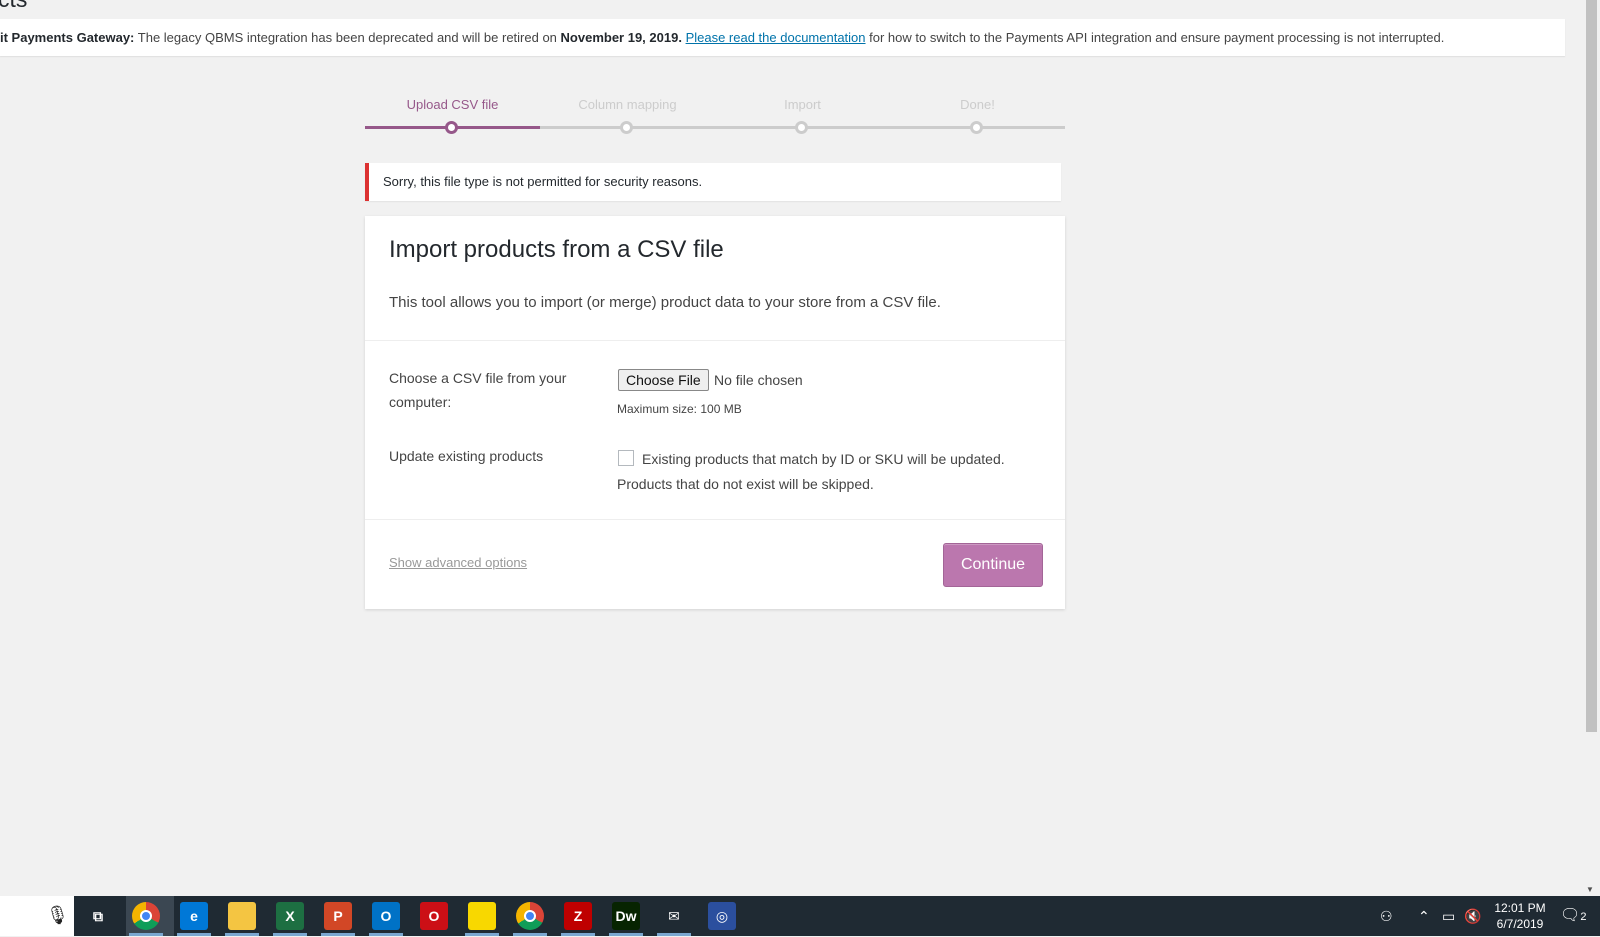 This screenshot has width=1600, height=937. What do you see at coordinates (1386, 916) in the screenshot?
I see `people-icon: ⚇` at bounding box center [1386, 916].